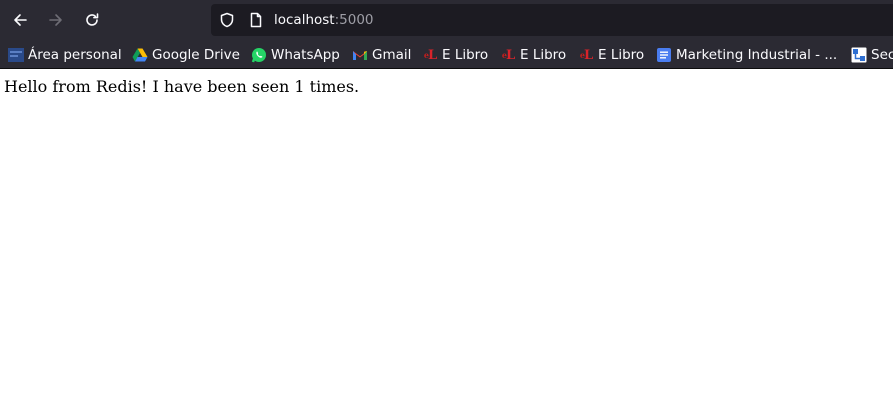 This screenshot has width=893, height=418. Describe the element at coordinates (552, 20) in the screenshot. I see `url-bar: localhost:5000` at that location.